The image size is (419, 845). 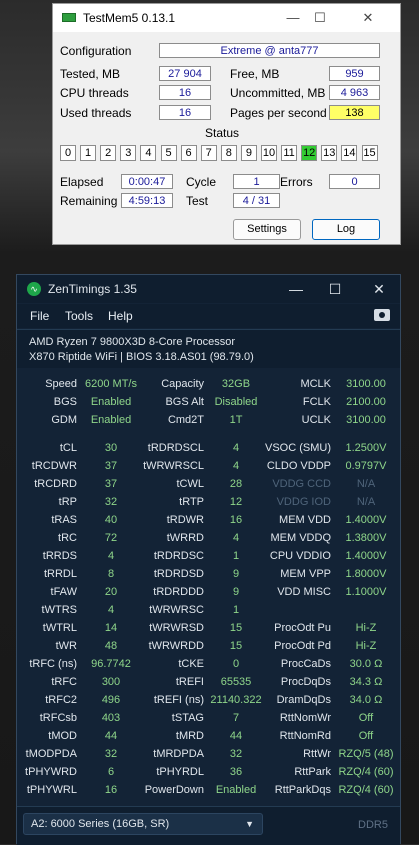 What do you see at coordinates (208, 289) in the screenshot?
I see `zentimings-titlebar: ∿ ZenTimings 1.35 — ☐ ✕` at bounding box center [208, 289].